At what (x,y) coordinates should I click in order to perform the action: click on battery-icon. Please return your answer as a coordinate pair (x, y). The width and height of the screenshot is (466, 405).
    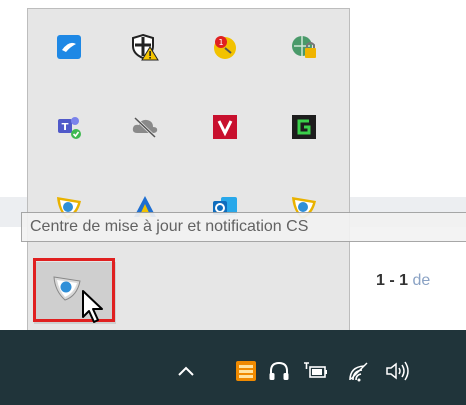
    Looking at the image, I should click on (315, 371).